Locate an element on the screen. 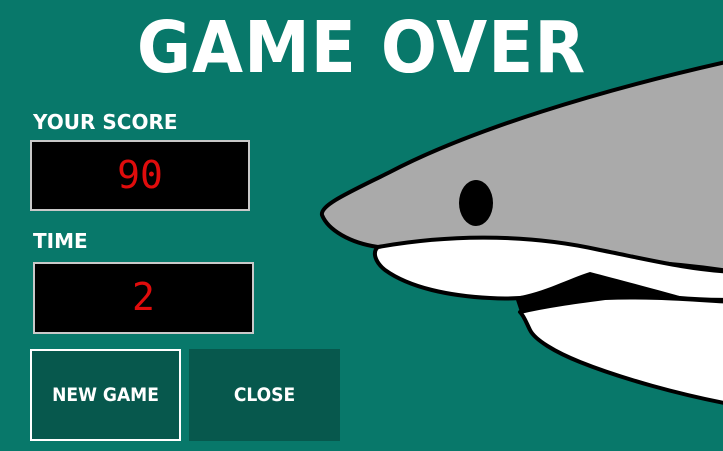 This screenshot has width=723, height=451. shark-lower-jaw is located at coordinates (620, 350).